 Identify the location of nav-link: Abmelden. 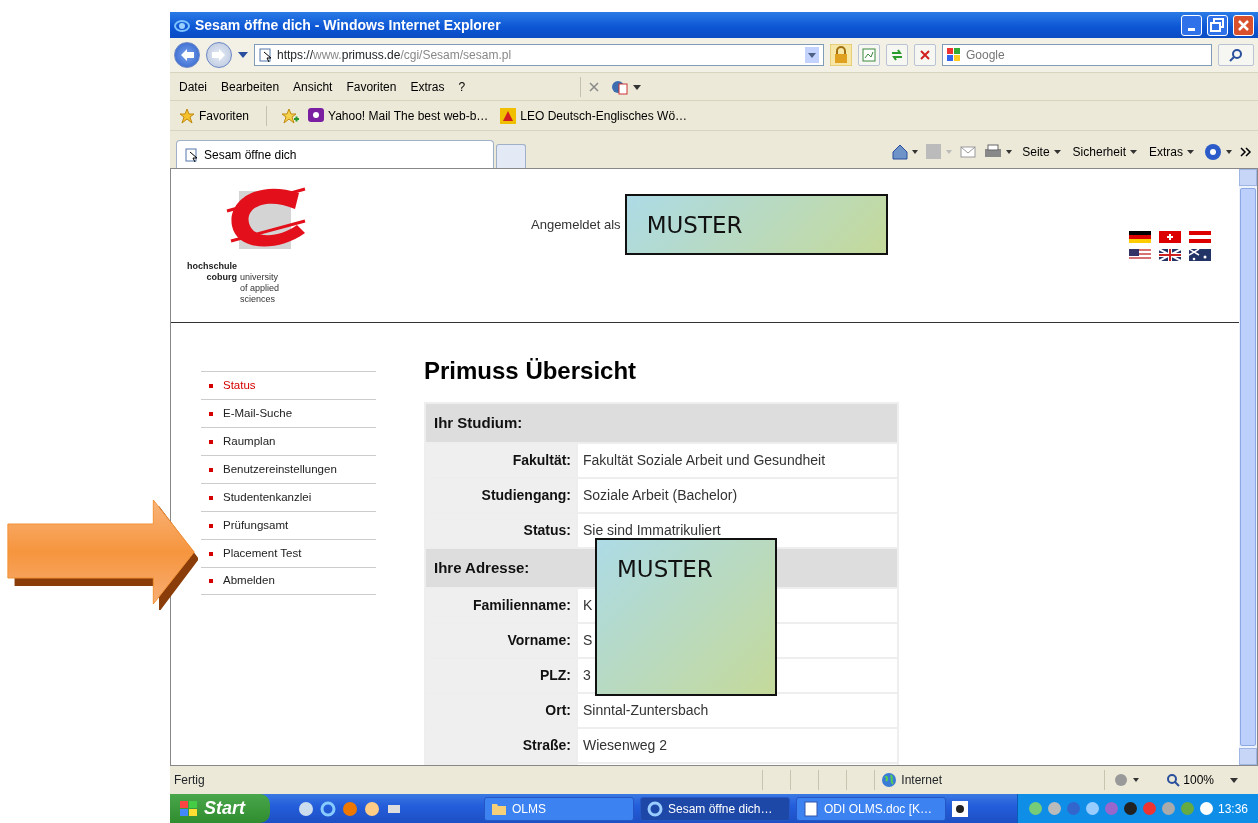
(288, 581).